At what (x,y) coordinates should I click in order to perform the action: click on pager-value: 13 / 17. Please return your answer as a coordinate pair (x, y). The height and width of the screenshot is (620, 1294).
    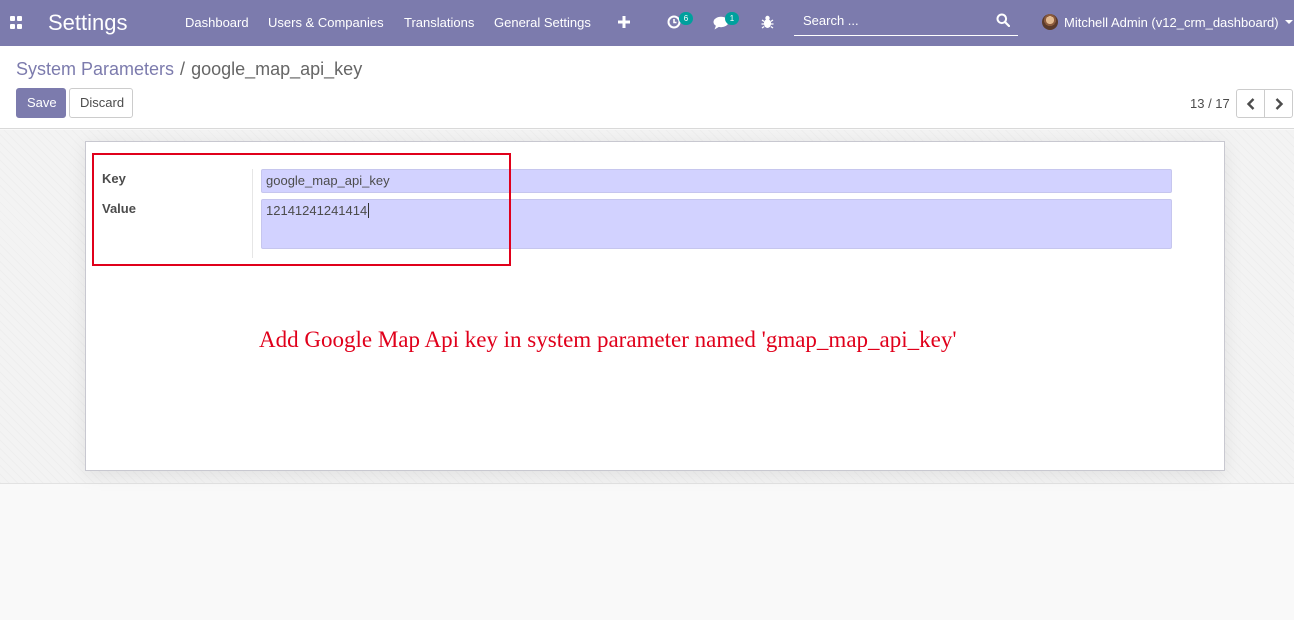
    Looking at the image, I should click on (1210, 103).